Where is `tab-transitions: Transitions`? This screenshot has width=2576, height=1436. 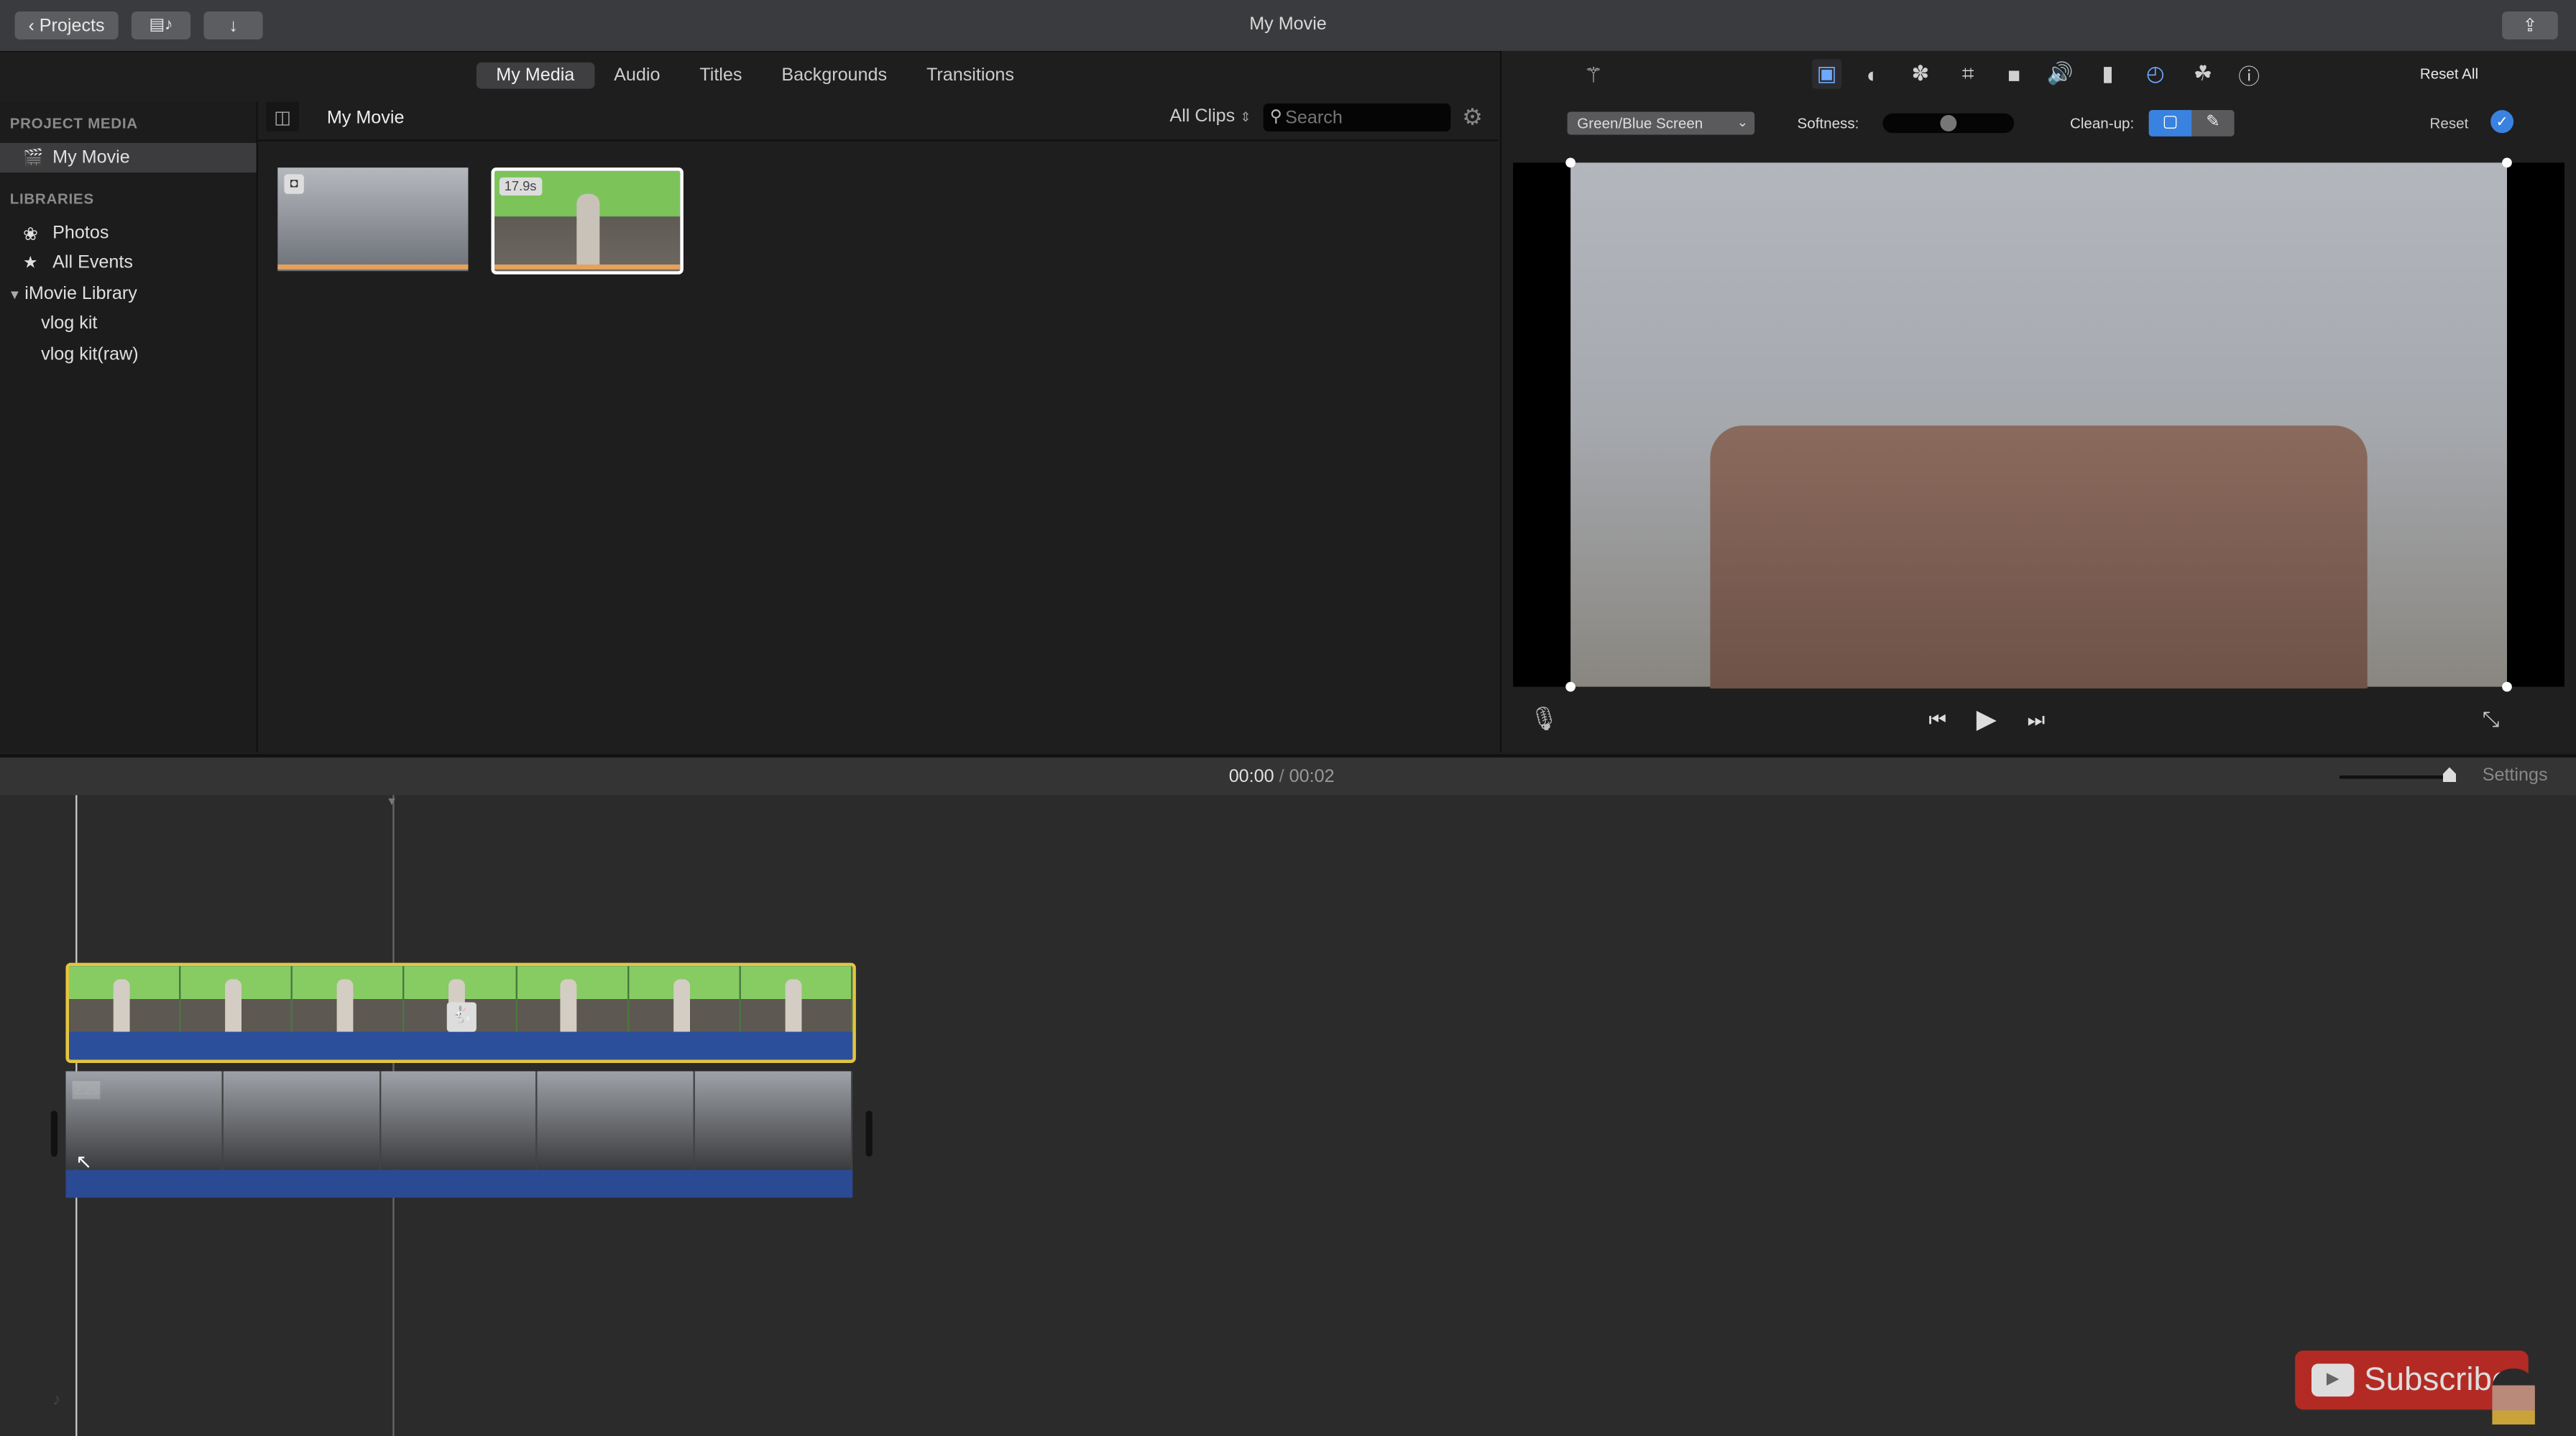
tab-transitions: Transitions is located at coordinates (970, 76).